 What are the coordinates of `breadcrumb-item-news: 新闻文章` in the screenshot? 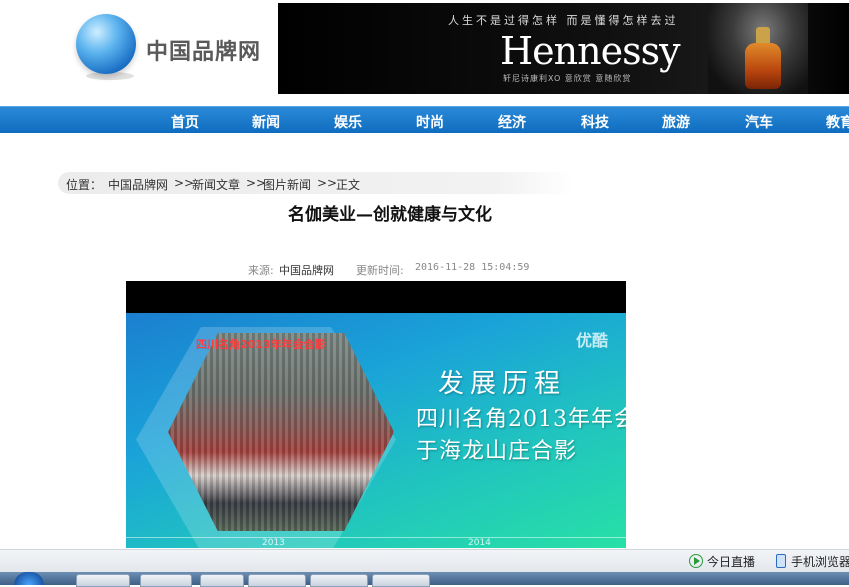 It's located at (216, 184).